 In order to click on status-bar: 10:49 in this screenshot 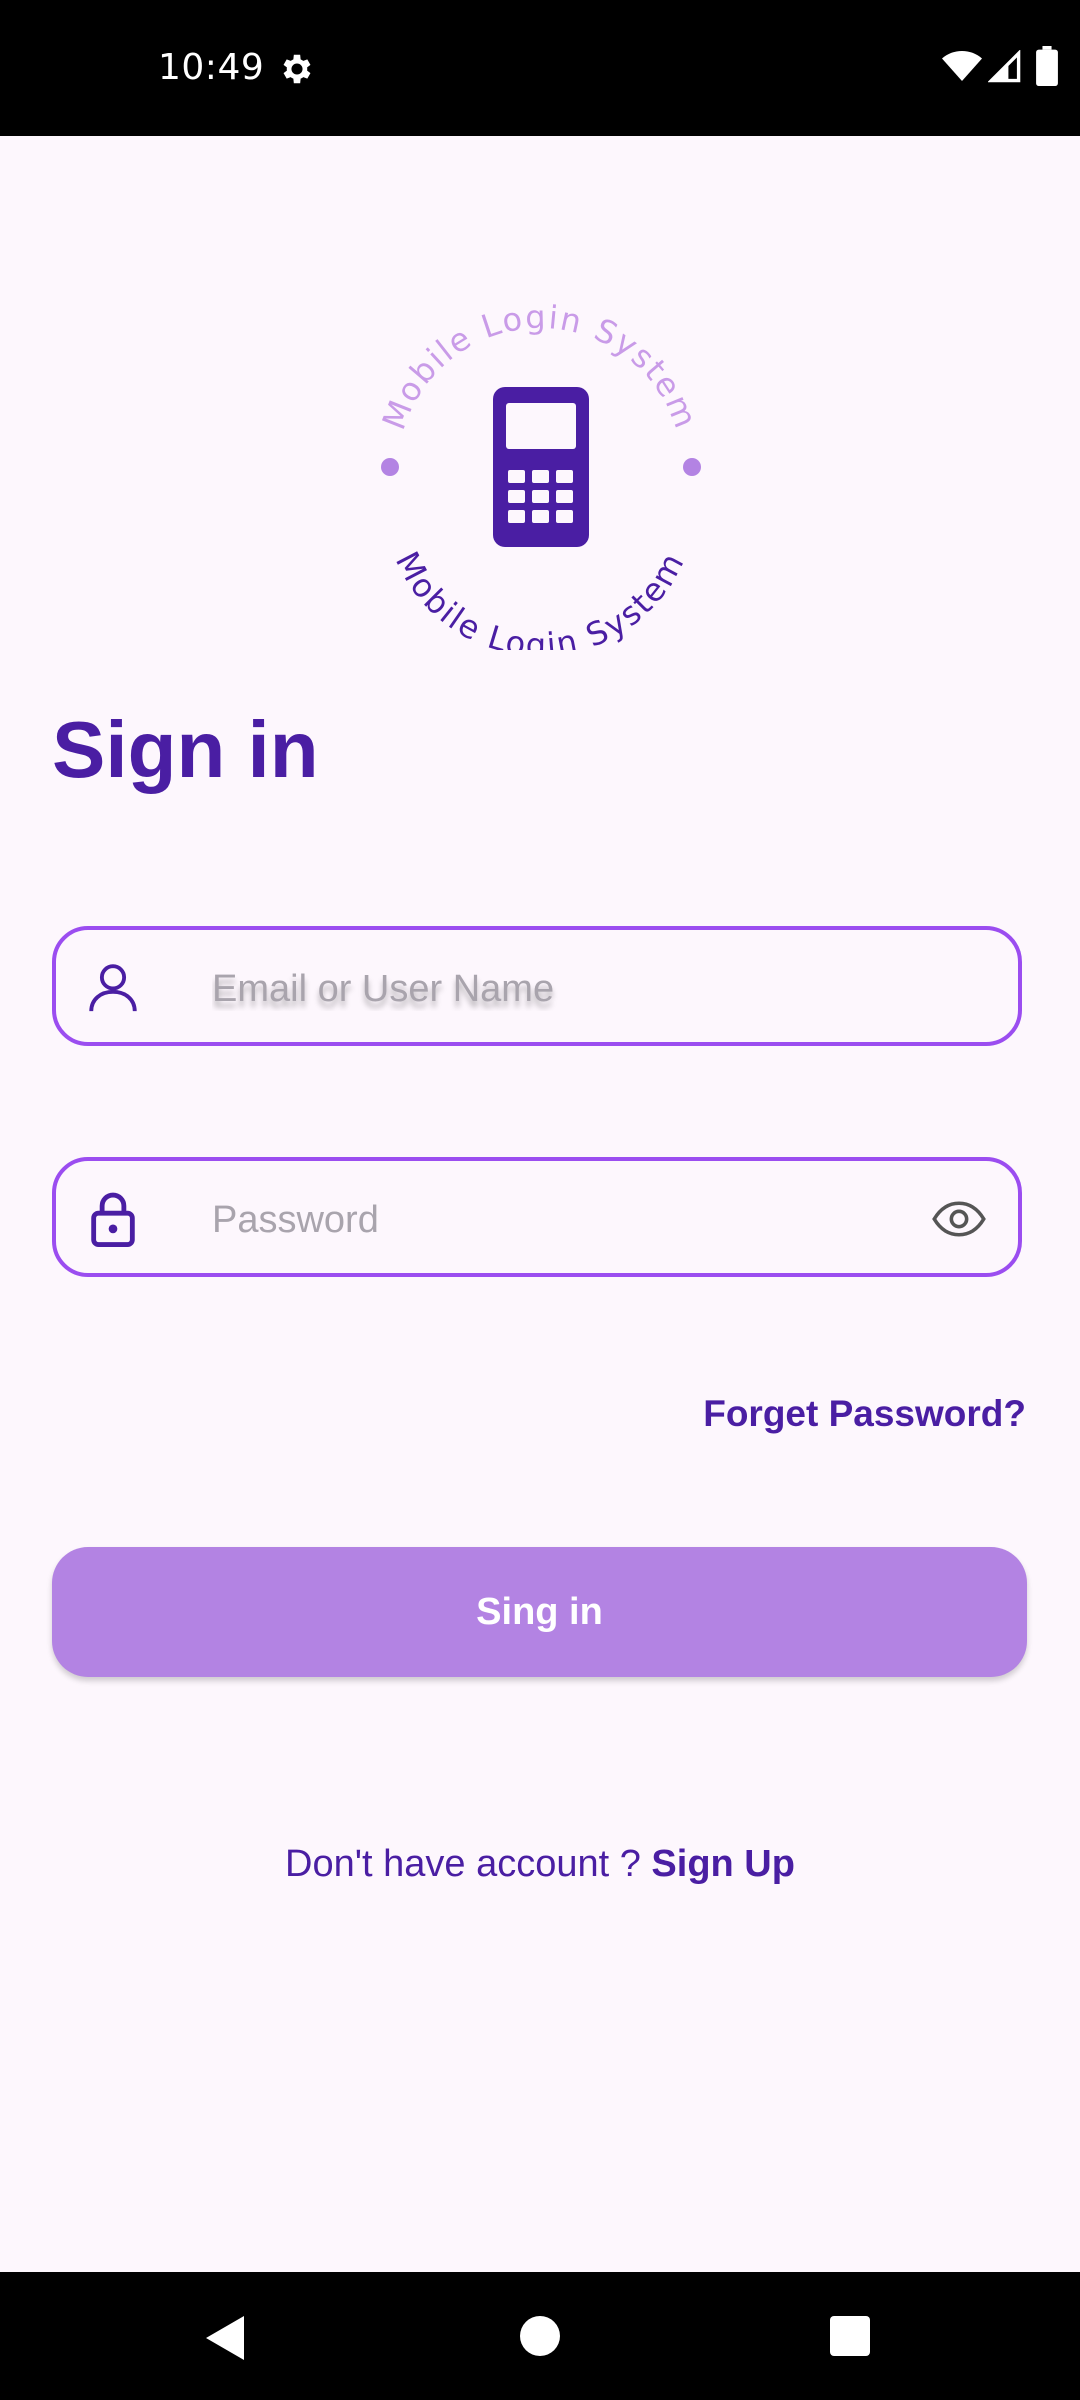, I will do `click(540, 68)`.